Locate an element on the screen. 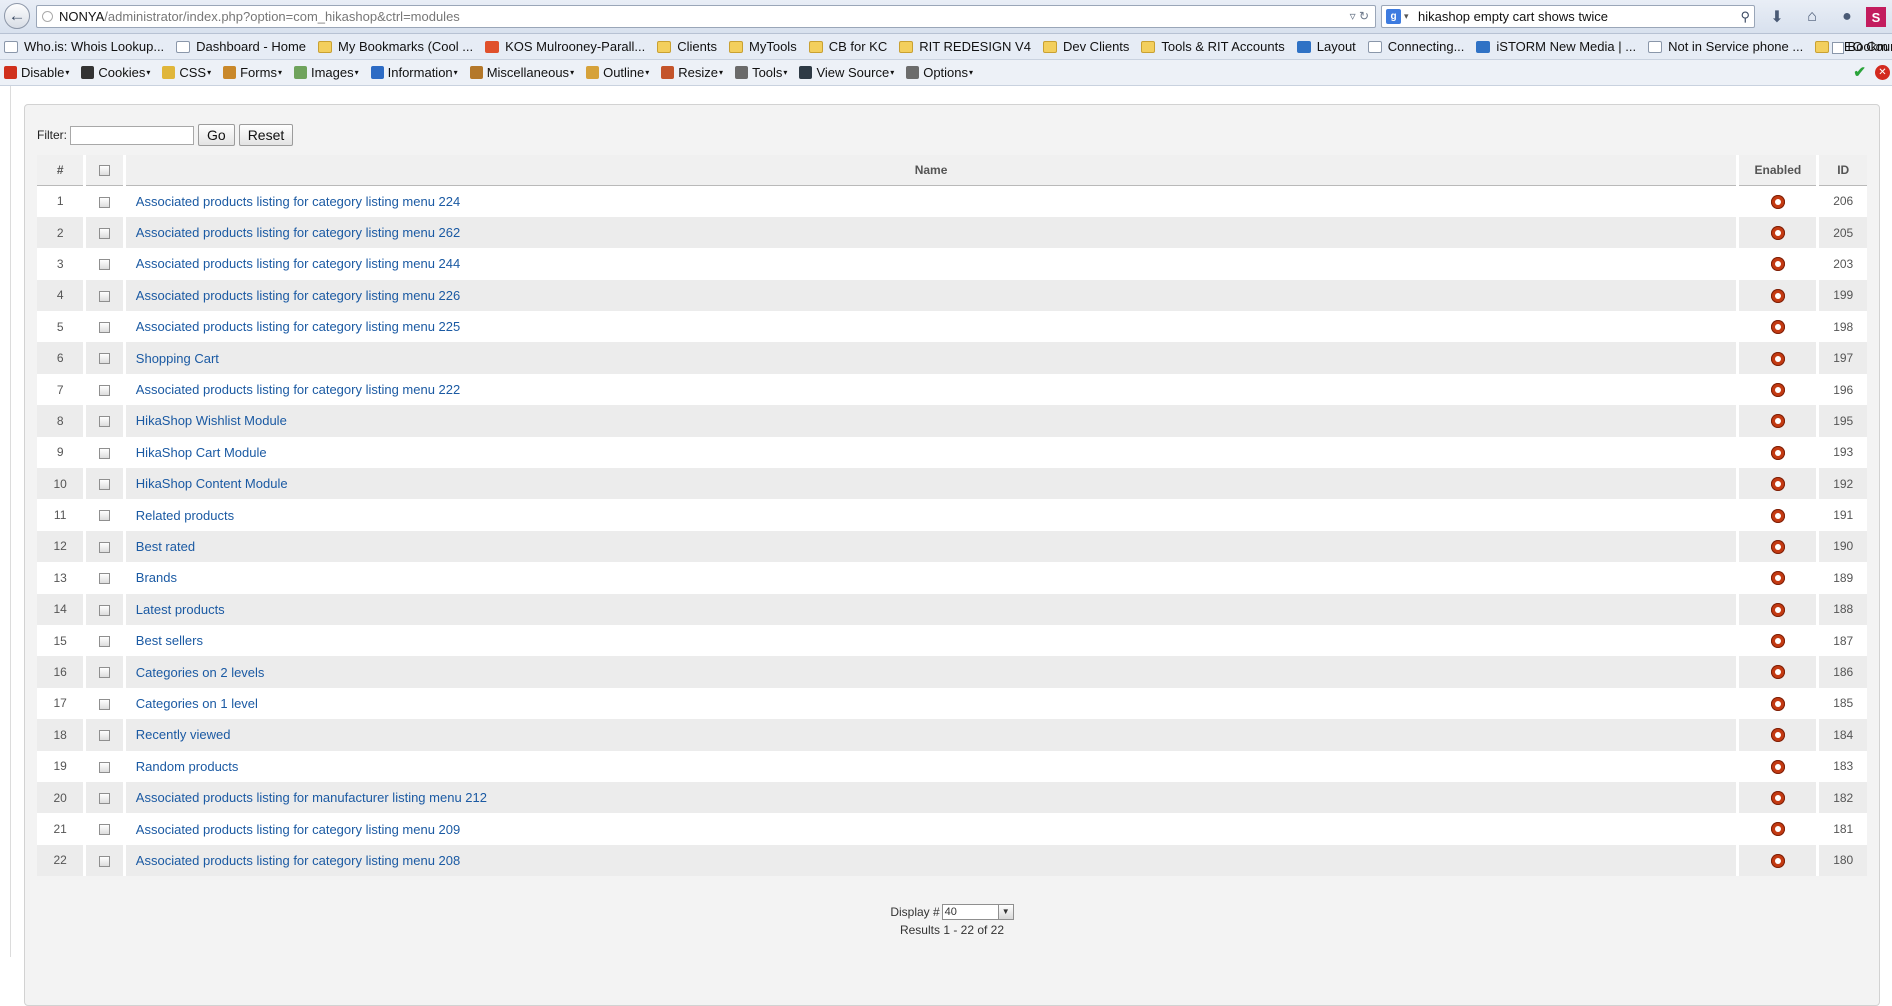 Image resolution: width=1892 pixels, height=1006 pixels. module-name-link: Recently viewed is located at coordinates (183, 734).